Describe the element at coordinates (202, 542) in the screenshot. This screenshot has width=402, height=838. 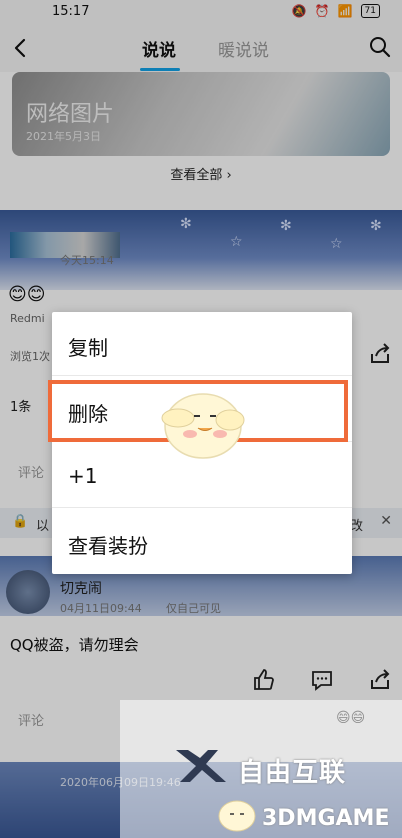
I see `menu-item-view-decoration: 查看装扮` at that location.